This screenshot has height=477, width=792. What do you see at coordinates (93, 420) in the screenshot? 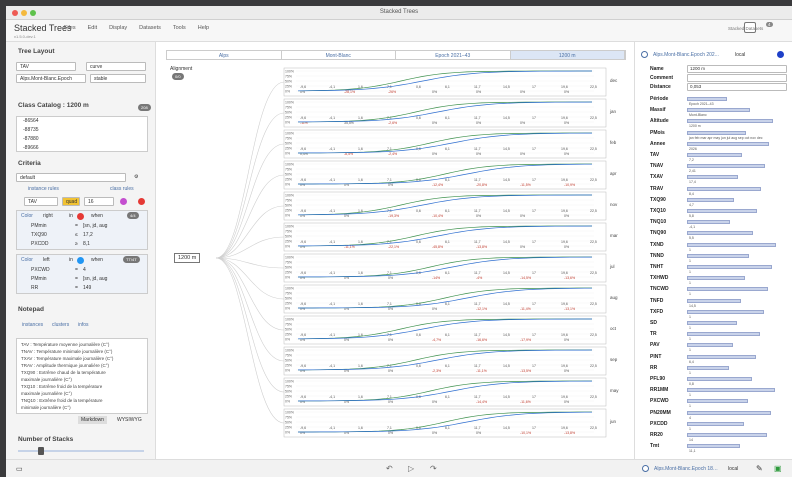
I see `markdown-button: Markdown` at bounding box center [93, 420].